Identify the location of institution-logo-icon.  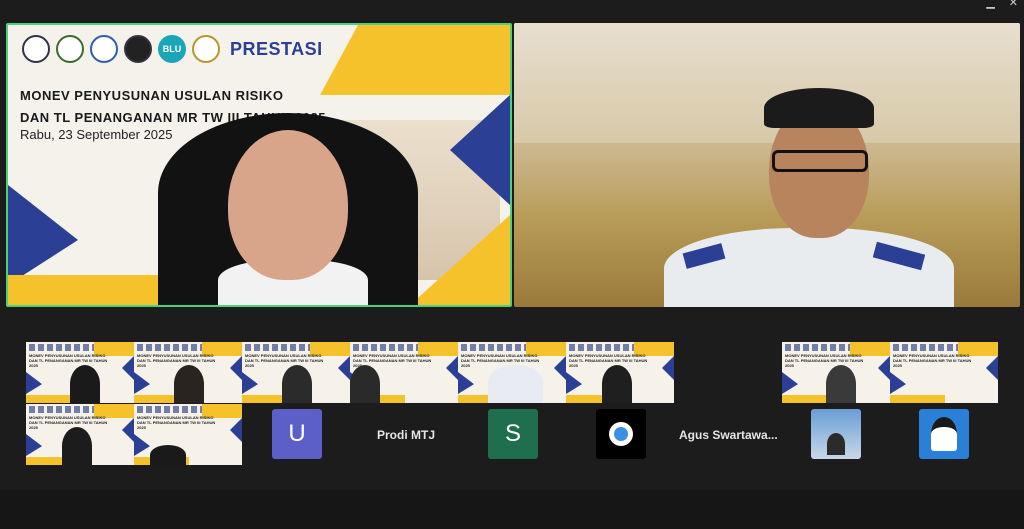
(70, 49).